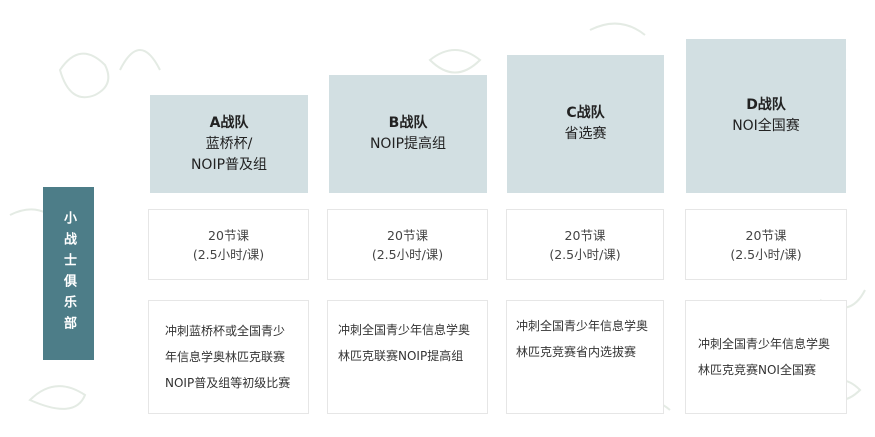 The image size is (875, 437). Describe the element at coordinates (766, 235) in the screenshot. I see `team-d-lessons: 20节课` at that location.